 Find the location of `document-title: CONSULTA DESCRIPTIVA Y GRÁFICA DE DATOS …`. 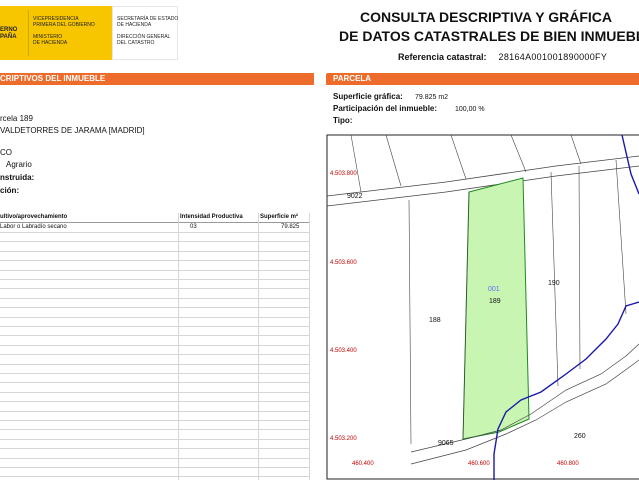

document-title: CONSULTA DESCRIPTIVA Y GRÁFICA DE DATOS … is located at coordinates (489, 27).